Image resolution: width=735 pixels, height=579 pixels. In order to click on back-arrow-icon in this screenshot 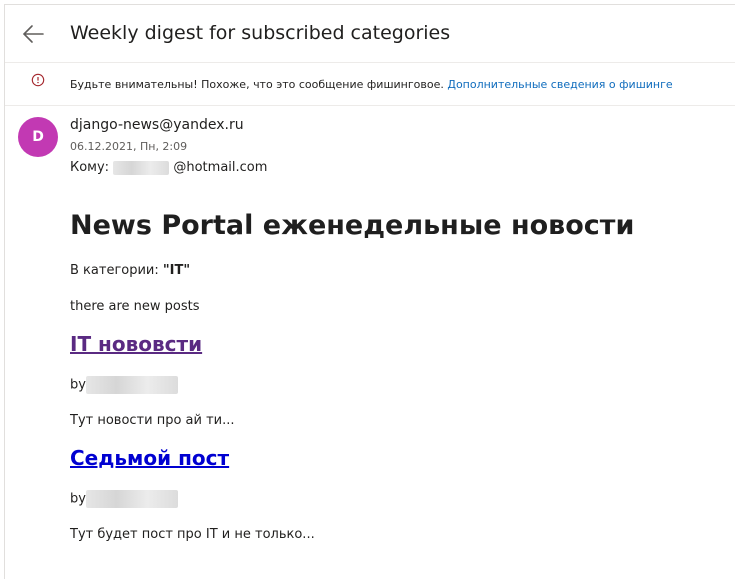, I will do `click(33, 34)`.